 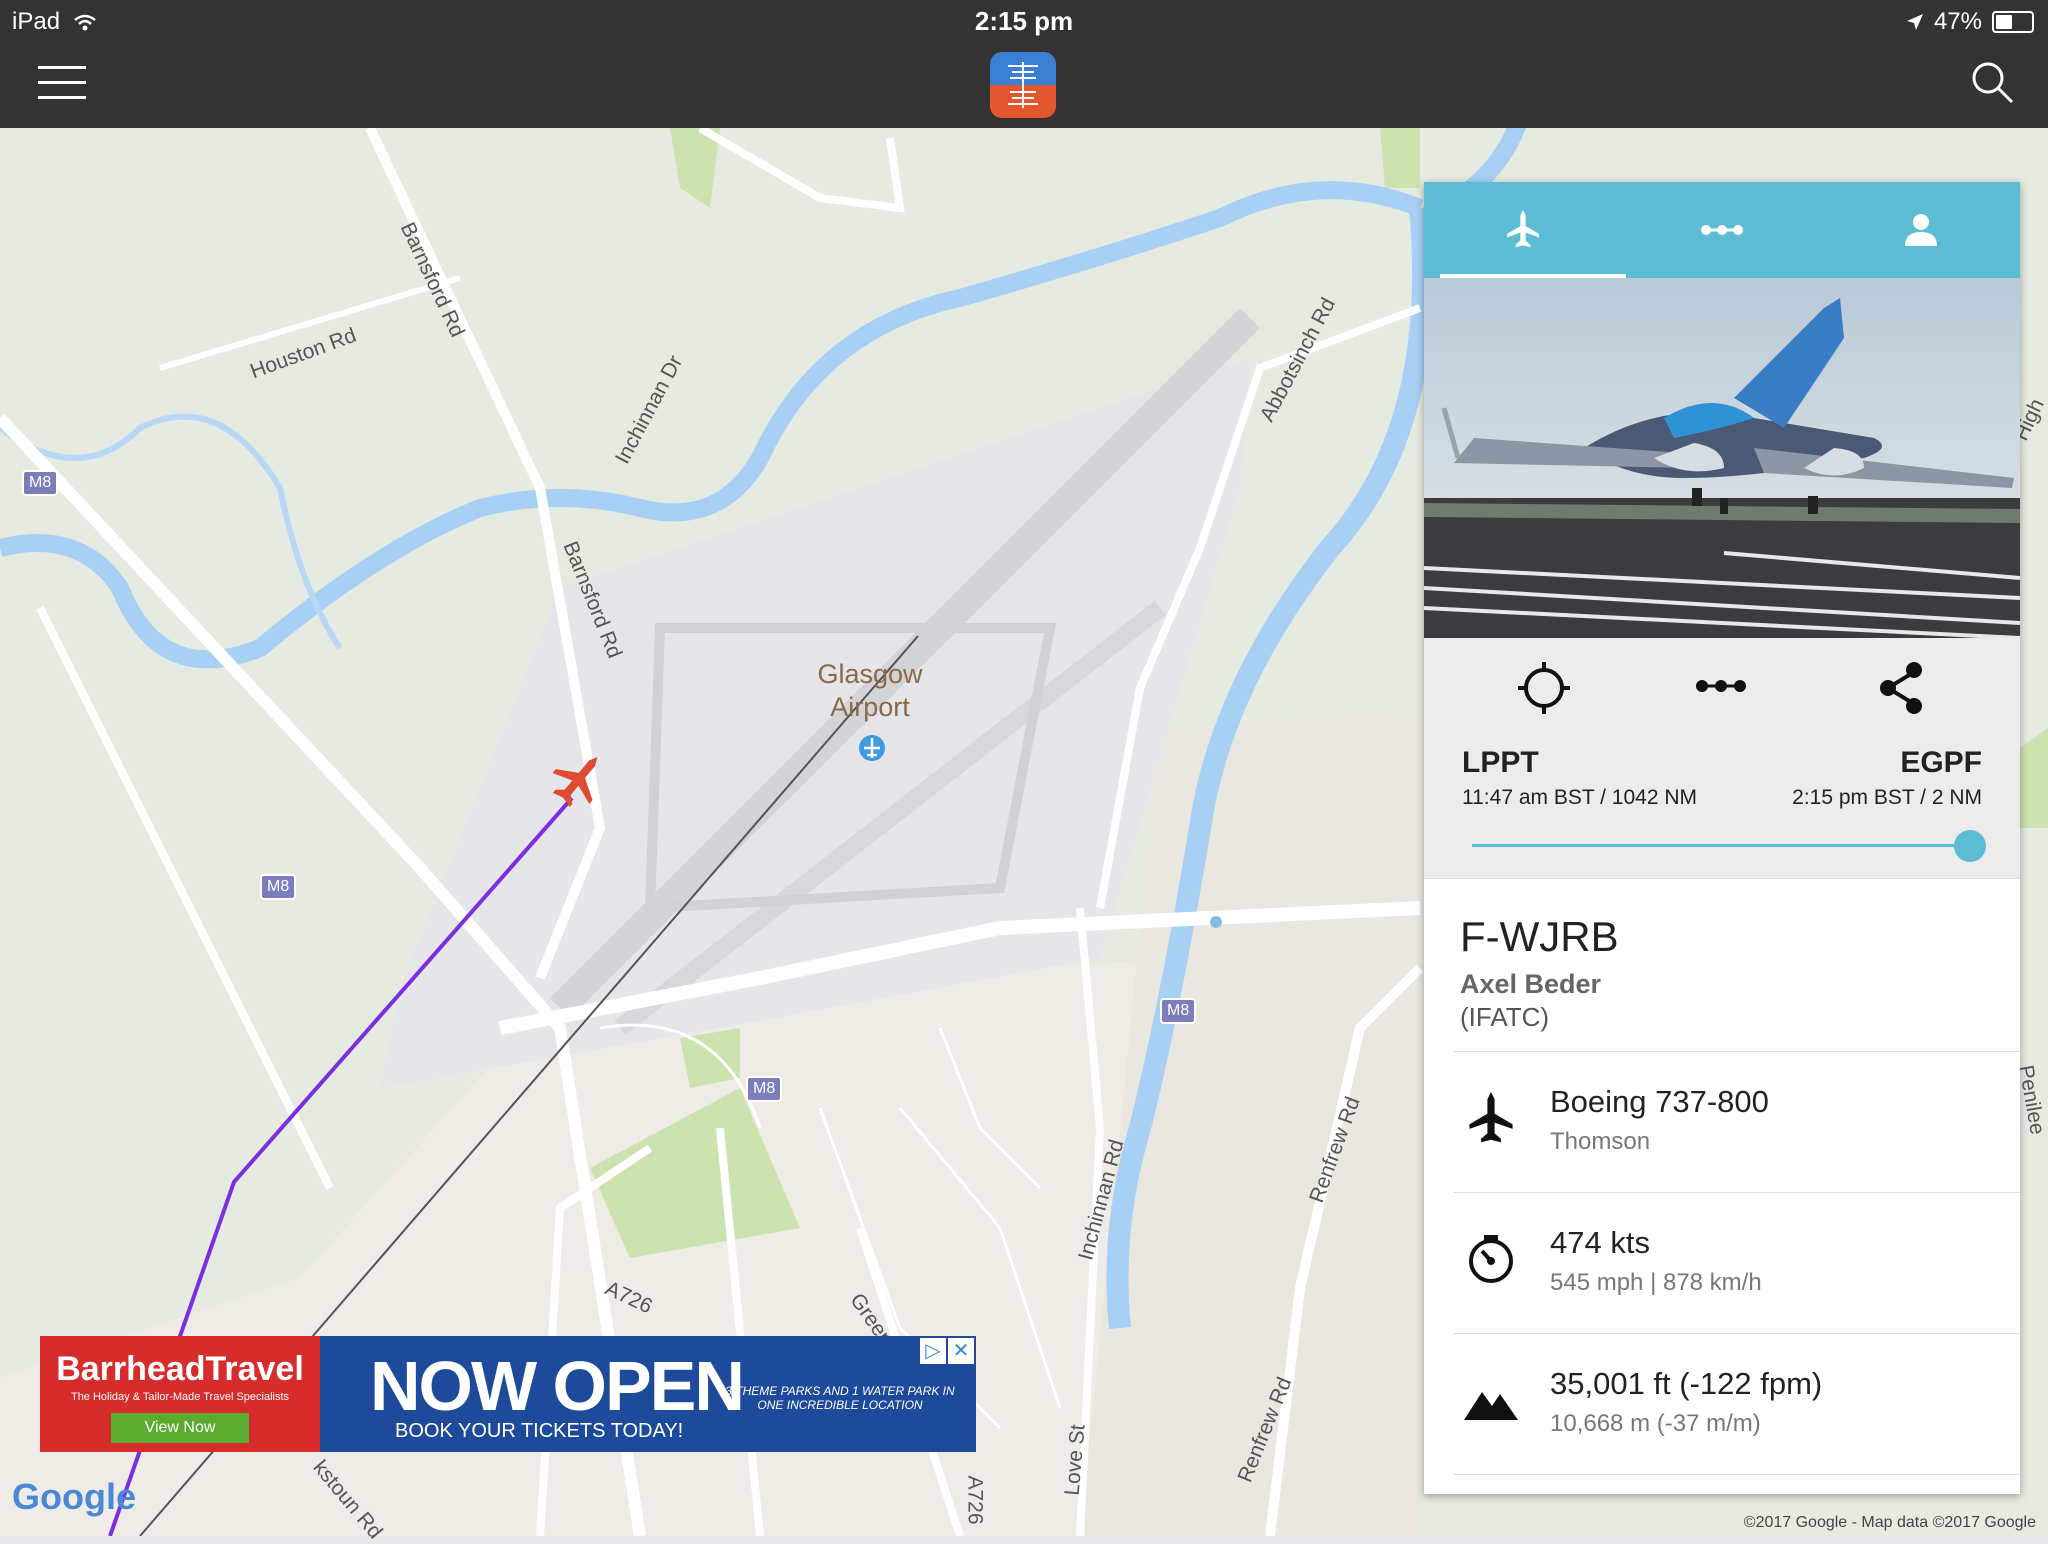 I want to click on status-time: 2:15 pm, so click(x=1024, y=21).